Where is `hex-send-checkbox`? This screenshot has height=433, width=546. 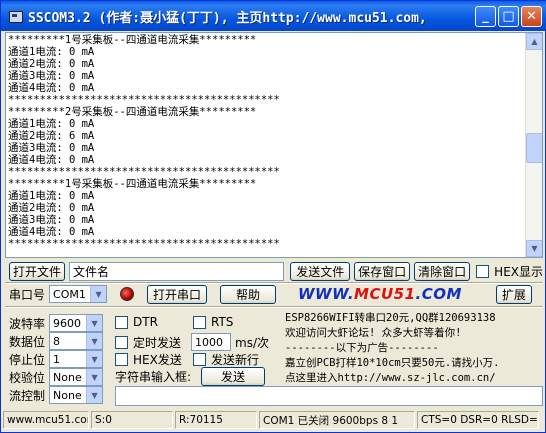
hex-send-checkbox is located at coordinates (121, 359).